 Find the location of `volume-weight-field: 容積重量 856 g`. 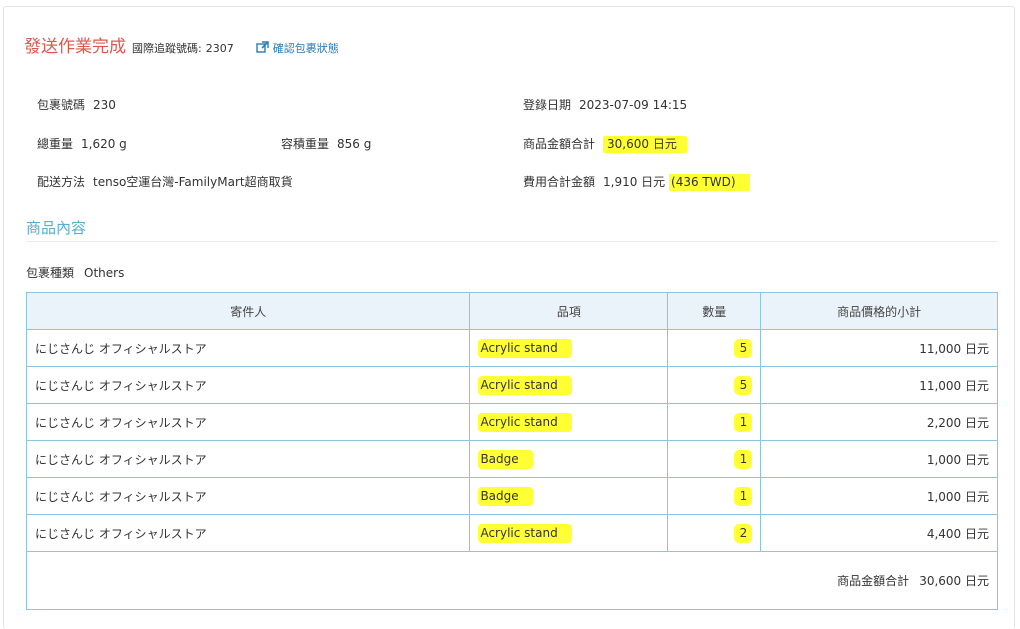

volume-weight-field: 容積重量 856 g is located at coordinates (326, 143).